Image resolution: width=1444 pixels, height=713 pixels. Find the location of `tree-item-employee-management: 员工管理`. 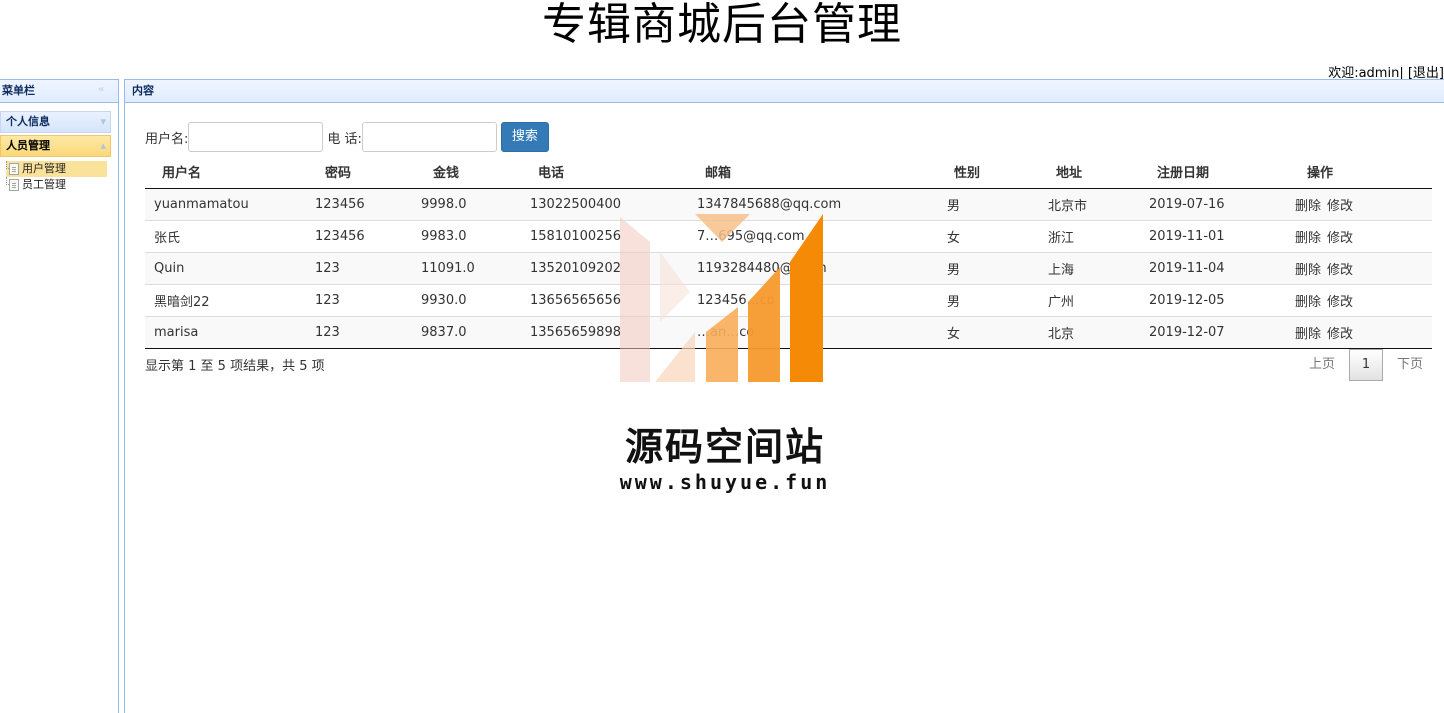

tree-item-employee-management: 员工管理 is located at coordinates (62, 185).